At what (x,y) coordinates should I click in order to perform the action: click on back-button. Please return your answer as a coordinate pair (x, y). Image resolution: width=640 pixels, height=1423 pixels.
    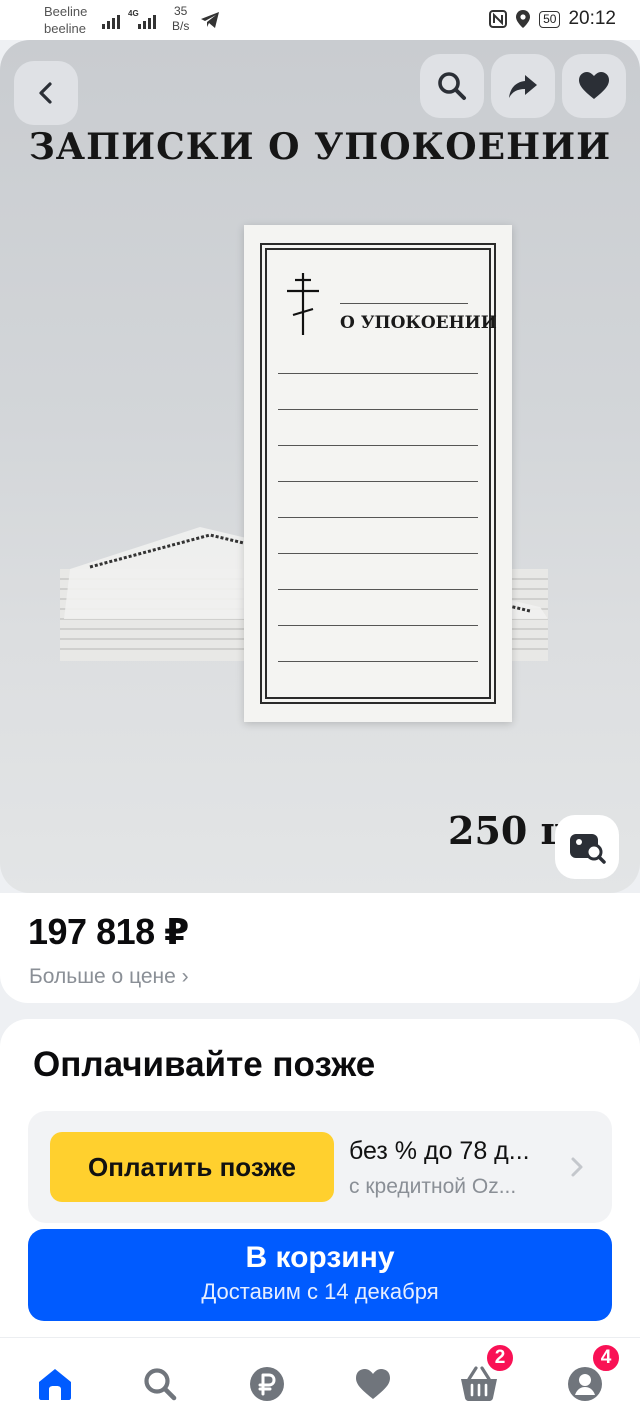
    Looking at the image, I should click on (46, 93).